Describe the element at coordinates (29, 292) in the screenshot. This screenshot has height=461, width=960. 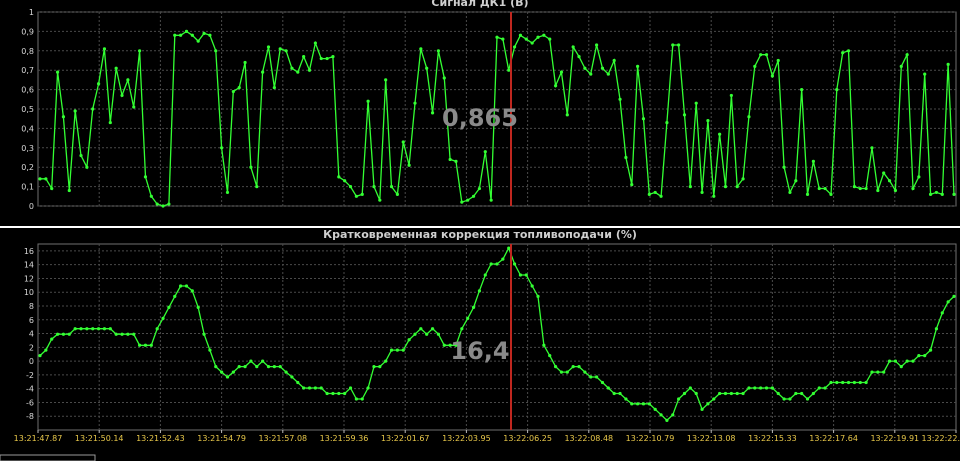
I see `y-tick-label: 10` at that location.